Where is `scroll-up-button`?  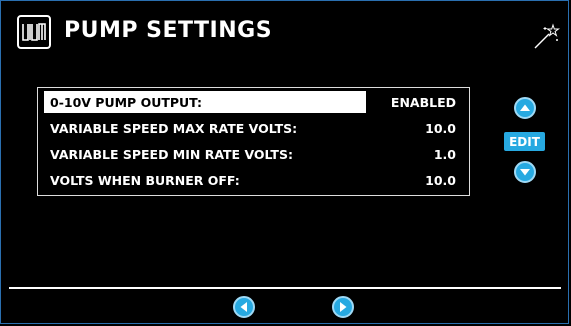
scroll-up-button is located at coordinates (525, 108).